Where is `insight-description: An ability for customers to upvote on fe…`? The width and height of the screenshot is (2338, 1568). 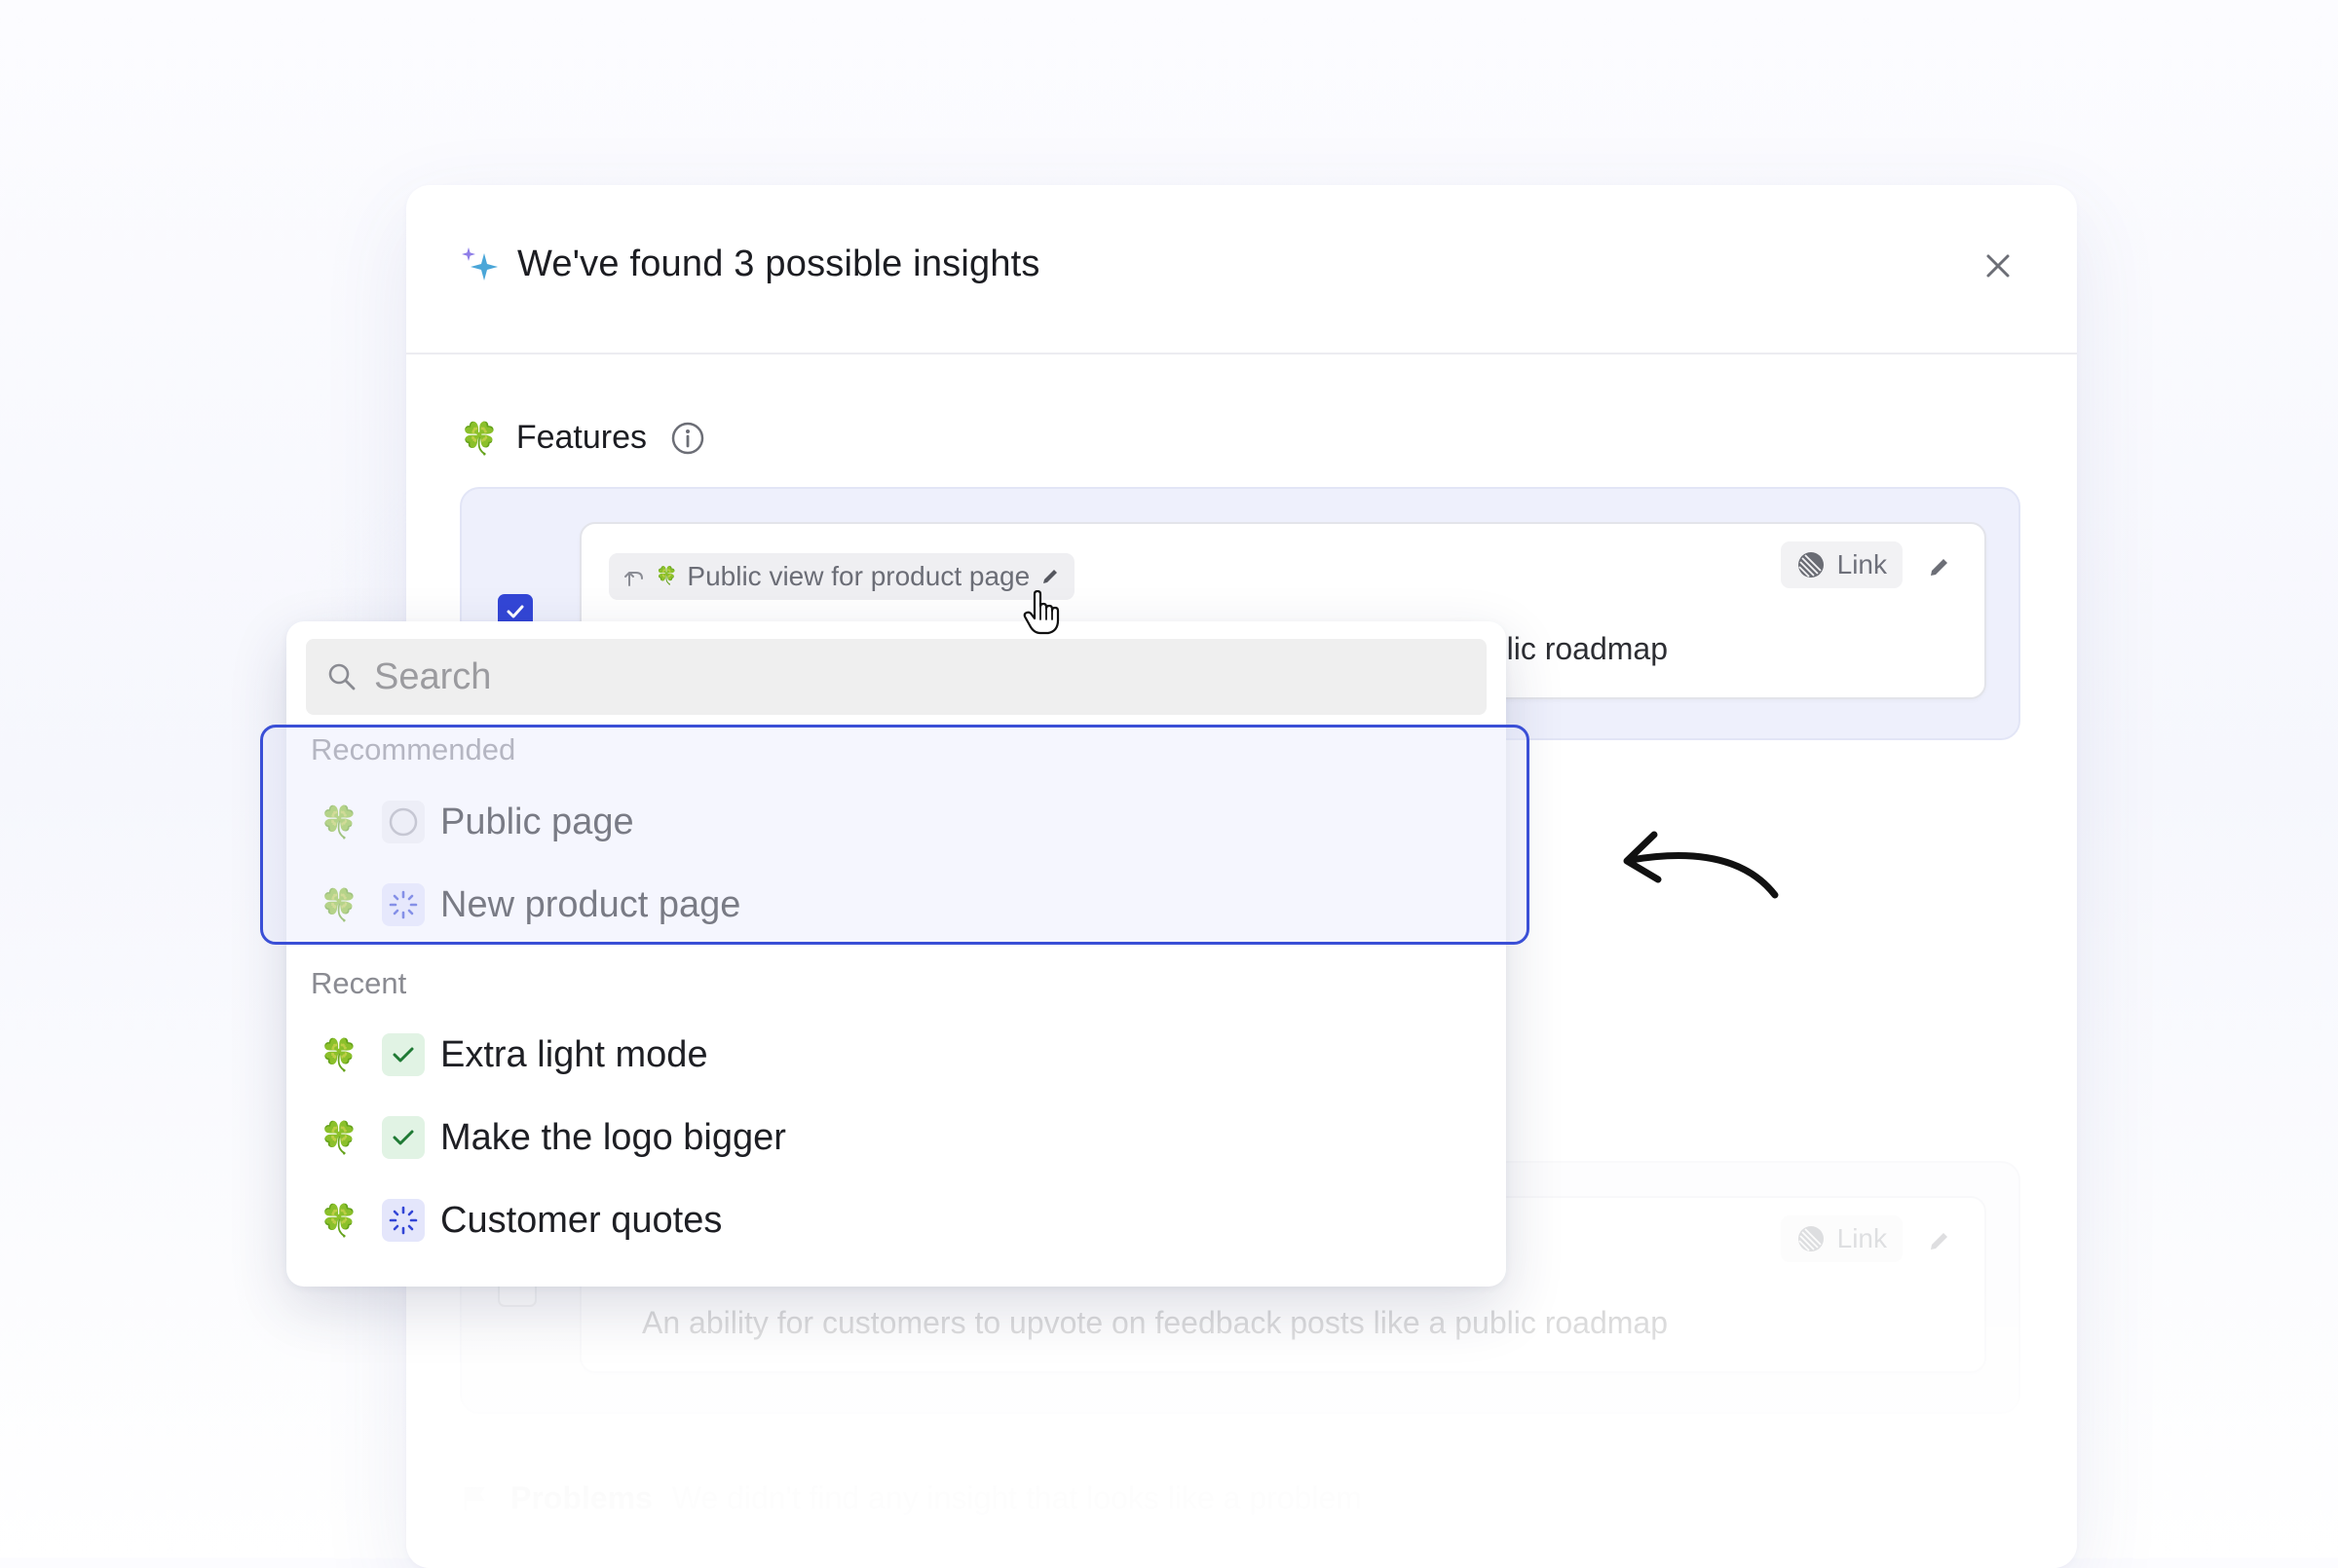
insight-description: An ability for customers to upvote on fe… is located at coordinates (1155, 1322).